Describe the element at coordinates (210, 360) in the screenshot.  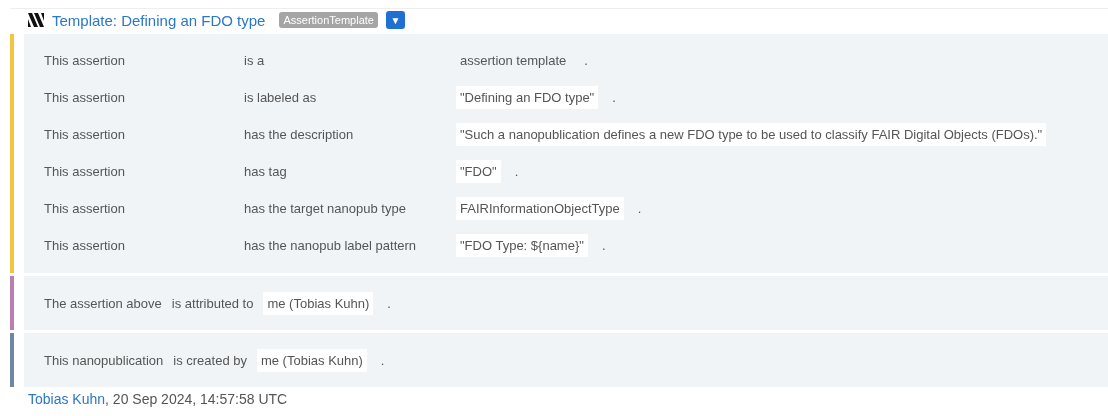
I see `predicate-text: is created by` at that location.